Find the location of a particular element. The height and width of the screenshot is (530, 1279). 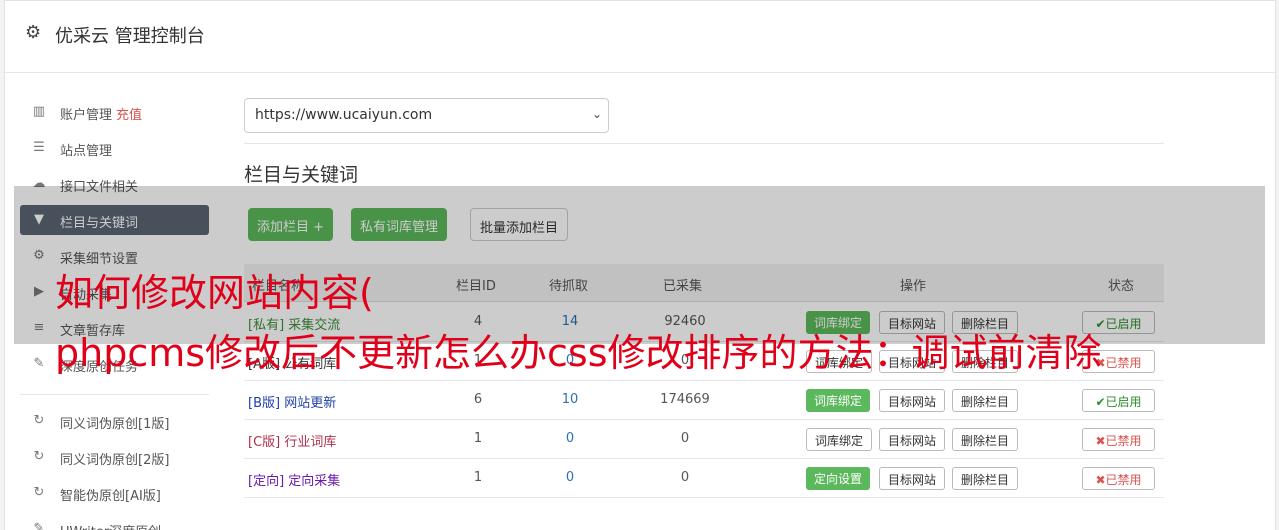

sidebar-item-label: 同义词伪原创[2版] is located at coordinates (115, 460).